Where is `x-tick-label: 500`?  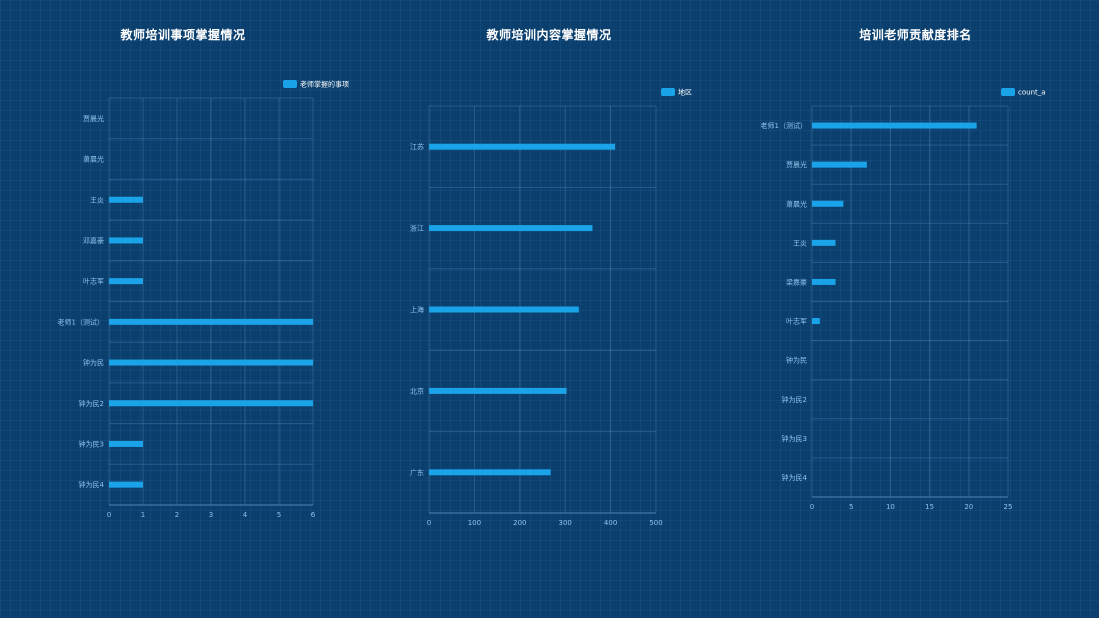 x-tick-label: 500 is located at coordinates (655, 523).